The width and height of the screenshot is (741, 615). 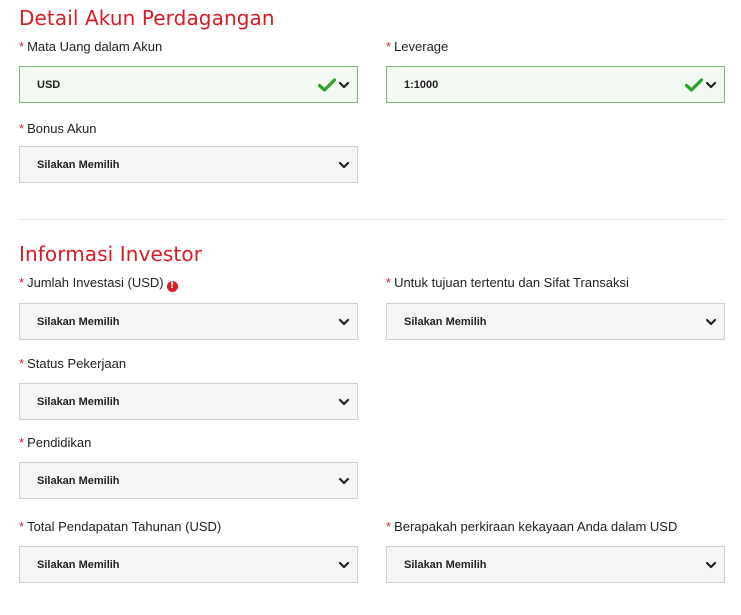 What do you see at coordinates (372, 219) in the screenshot?
I see `section-divider` at bounding box center [372, 219].